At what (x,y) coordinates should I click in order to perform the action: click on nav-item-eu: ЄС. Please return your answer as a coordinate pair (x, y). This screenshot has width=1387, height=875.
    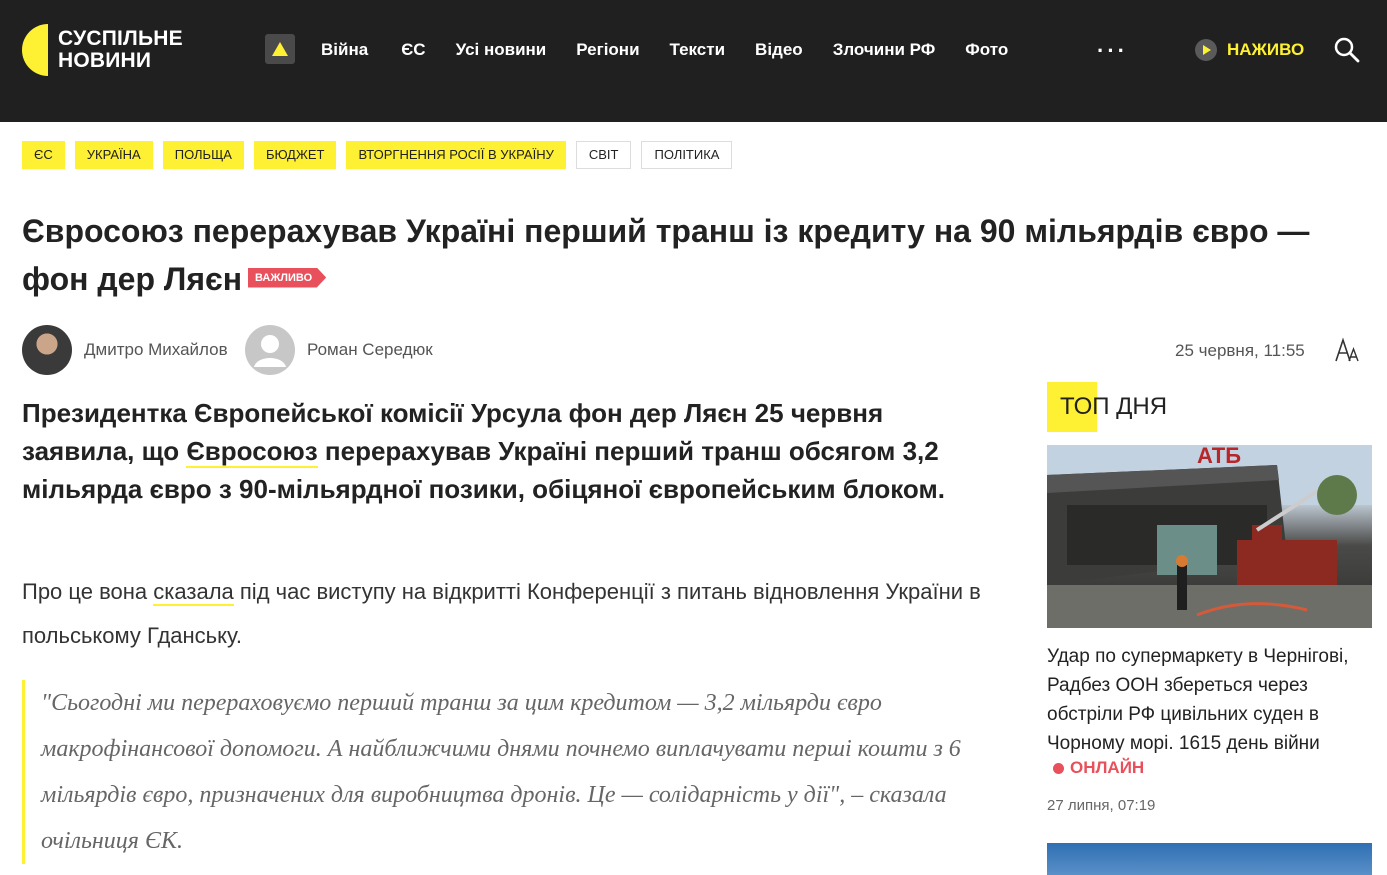
    Looking at the image, I should click on (413, 50).